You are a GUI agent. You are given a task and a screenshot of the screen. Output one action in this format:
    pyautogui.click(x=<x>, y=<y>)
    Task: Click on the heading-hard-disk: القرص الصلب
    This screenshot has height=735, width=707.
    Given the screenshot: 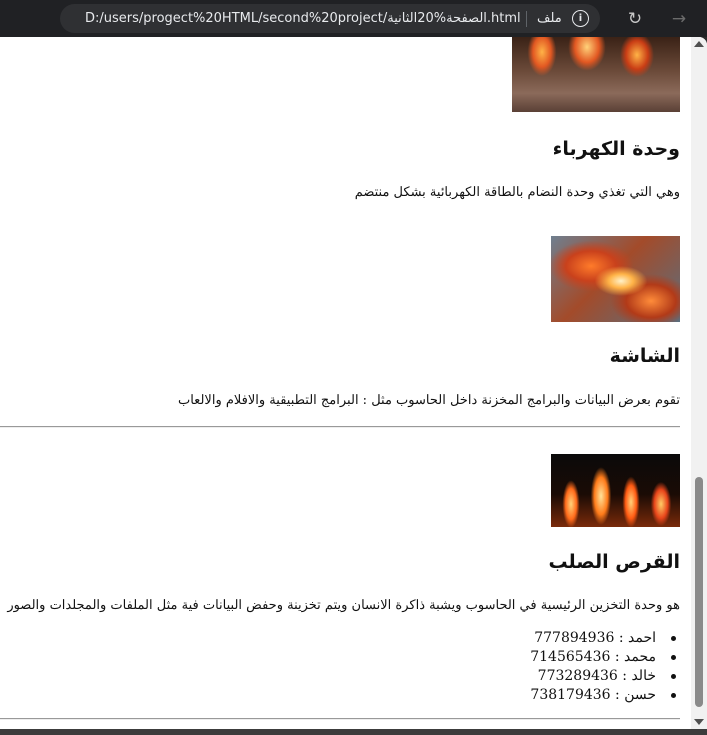 What is the action you would take?
    pyautogui.click(x=614, y=562)
    